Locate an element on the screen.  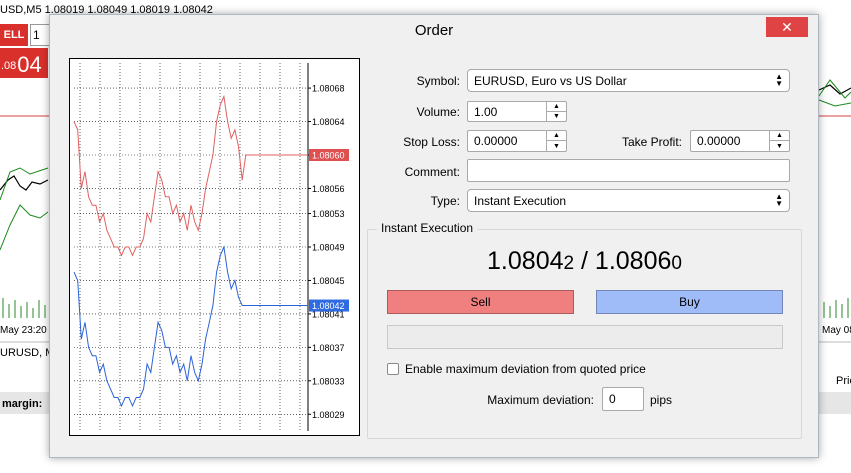
volume-input-value: 1.00 is located at coordinates (486, 111).